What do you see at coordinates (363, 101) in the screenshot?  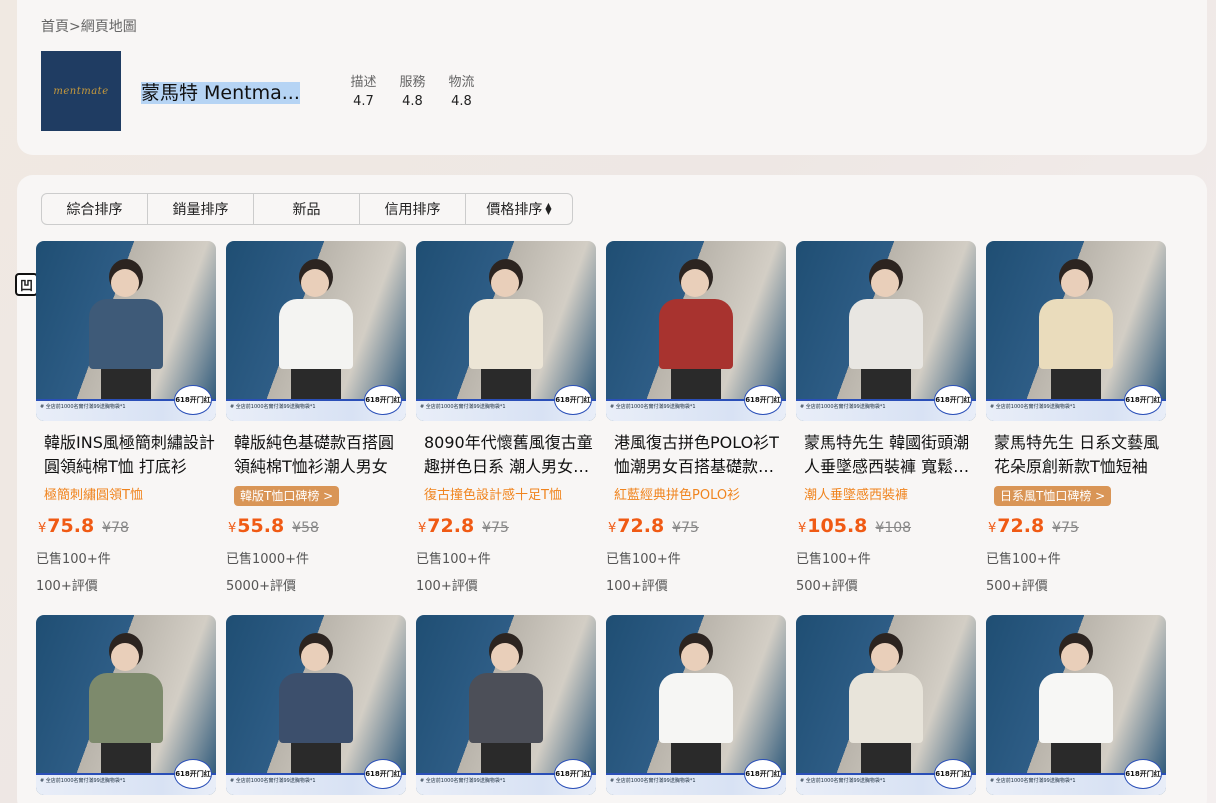 I see `rating-value: 4.7` at bounding box center [363, 101].